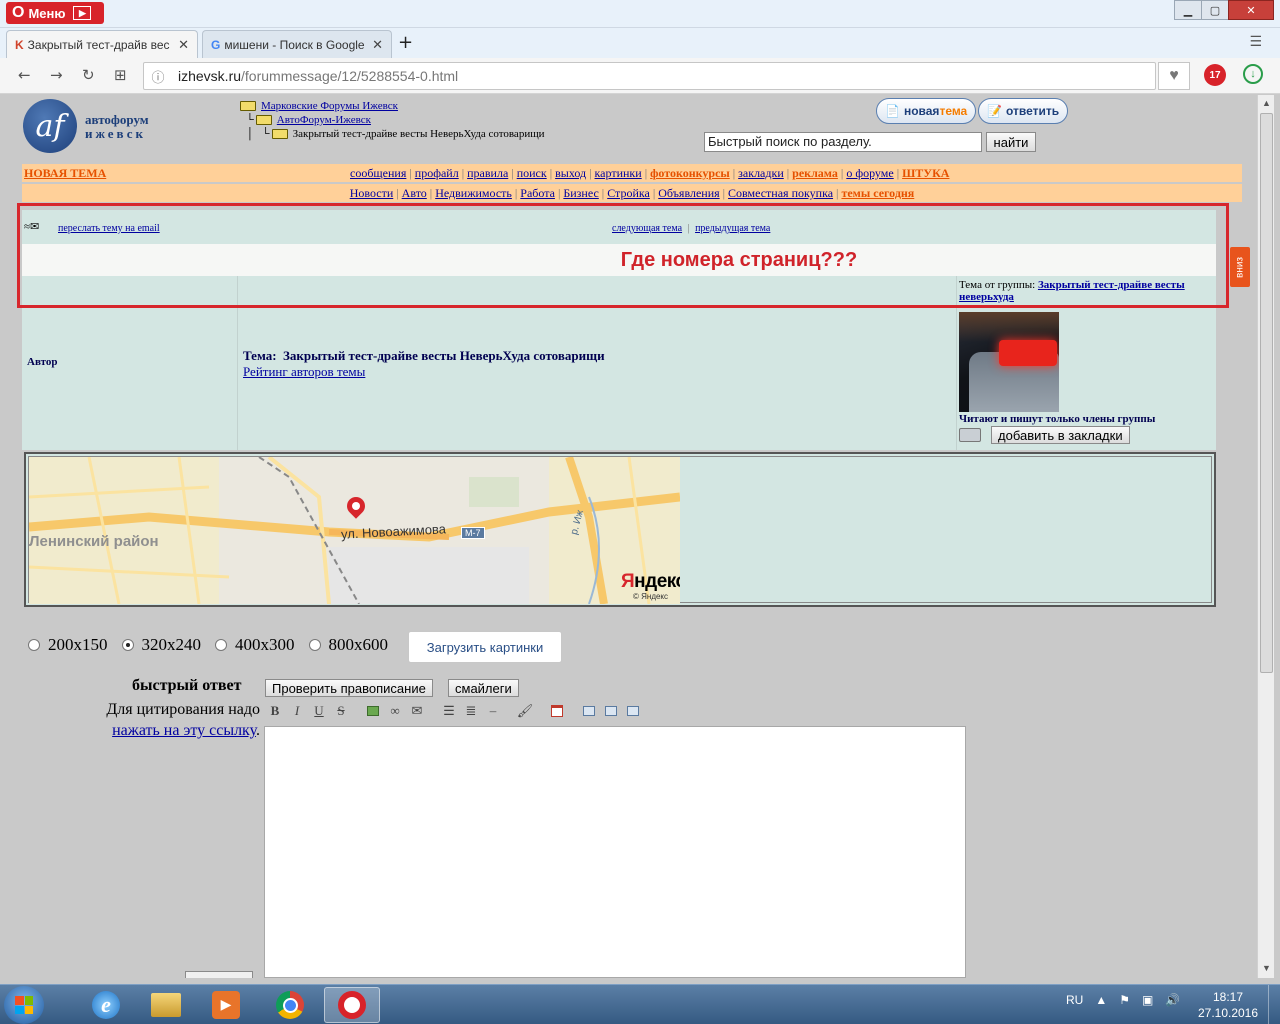  Describe the element at coordinates (255, 645) in the screenshot. I see `size-option: 400x300` at that location.